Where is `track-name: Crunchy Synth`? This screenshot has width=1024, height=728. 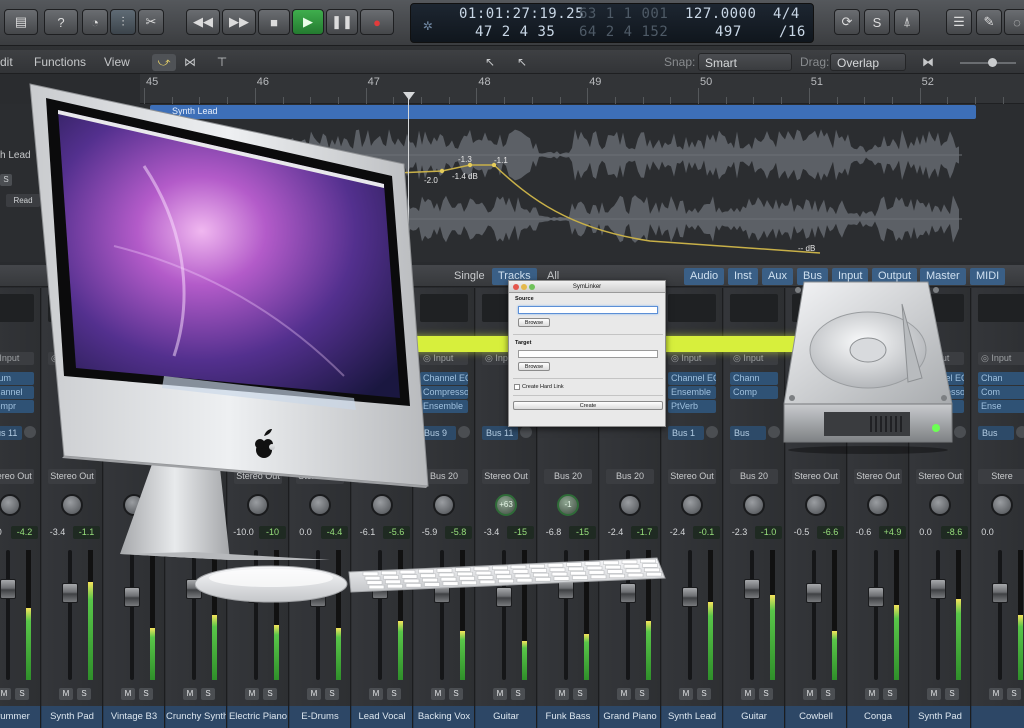 track-name: Crunchy Synth is located at coordinates (196, 717).